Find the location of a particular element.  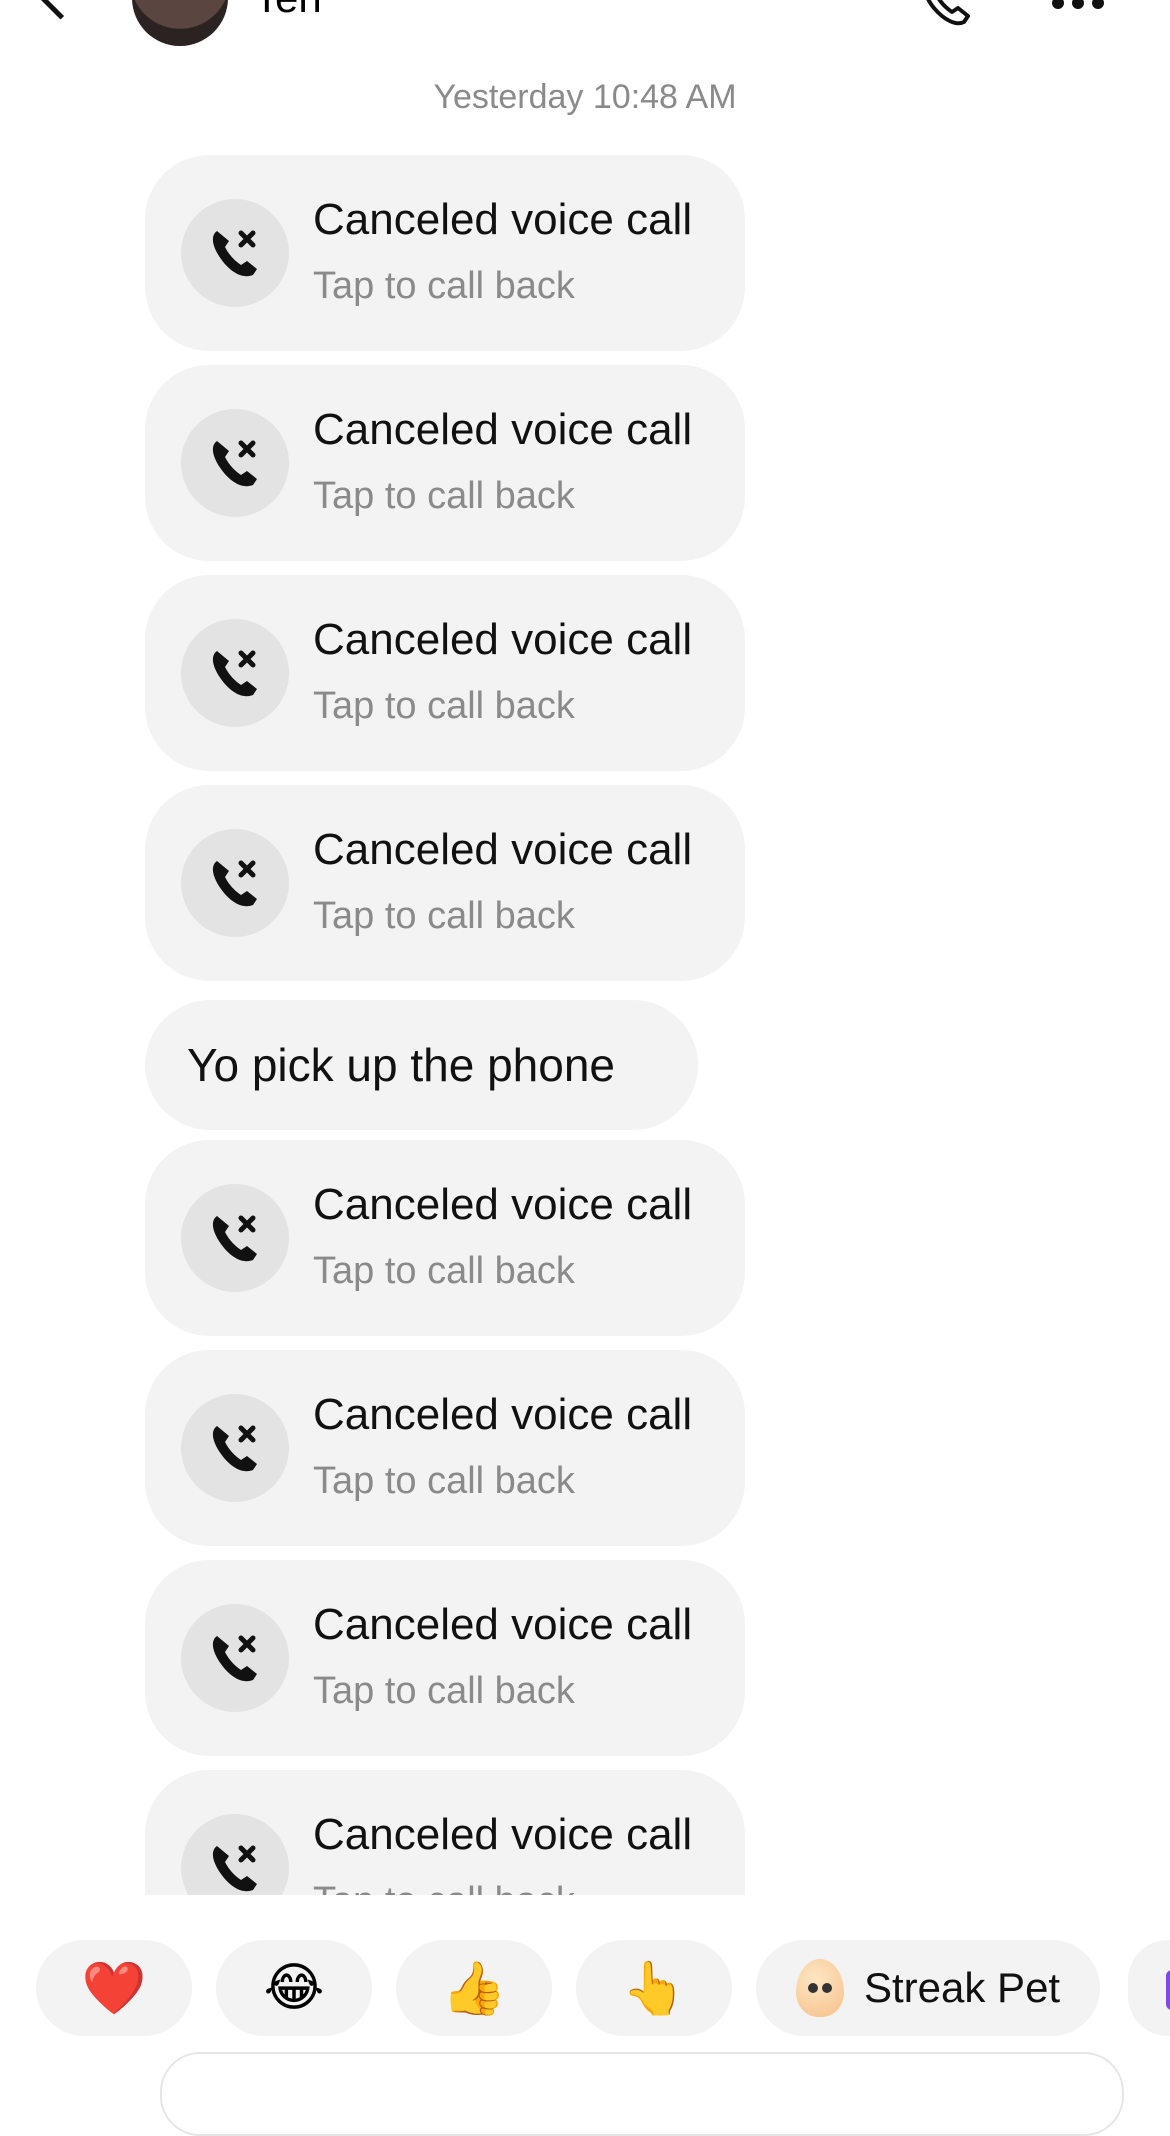

text-message-bubble: Yo pick up the phone is located at coordinates (421, 1065).